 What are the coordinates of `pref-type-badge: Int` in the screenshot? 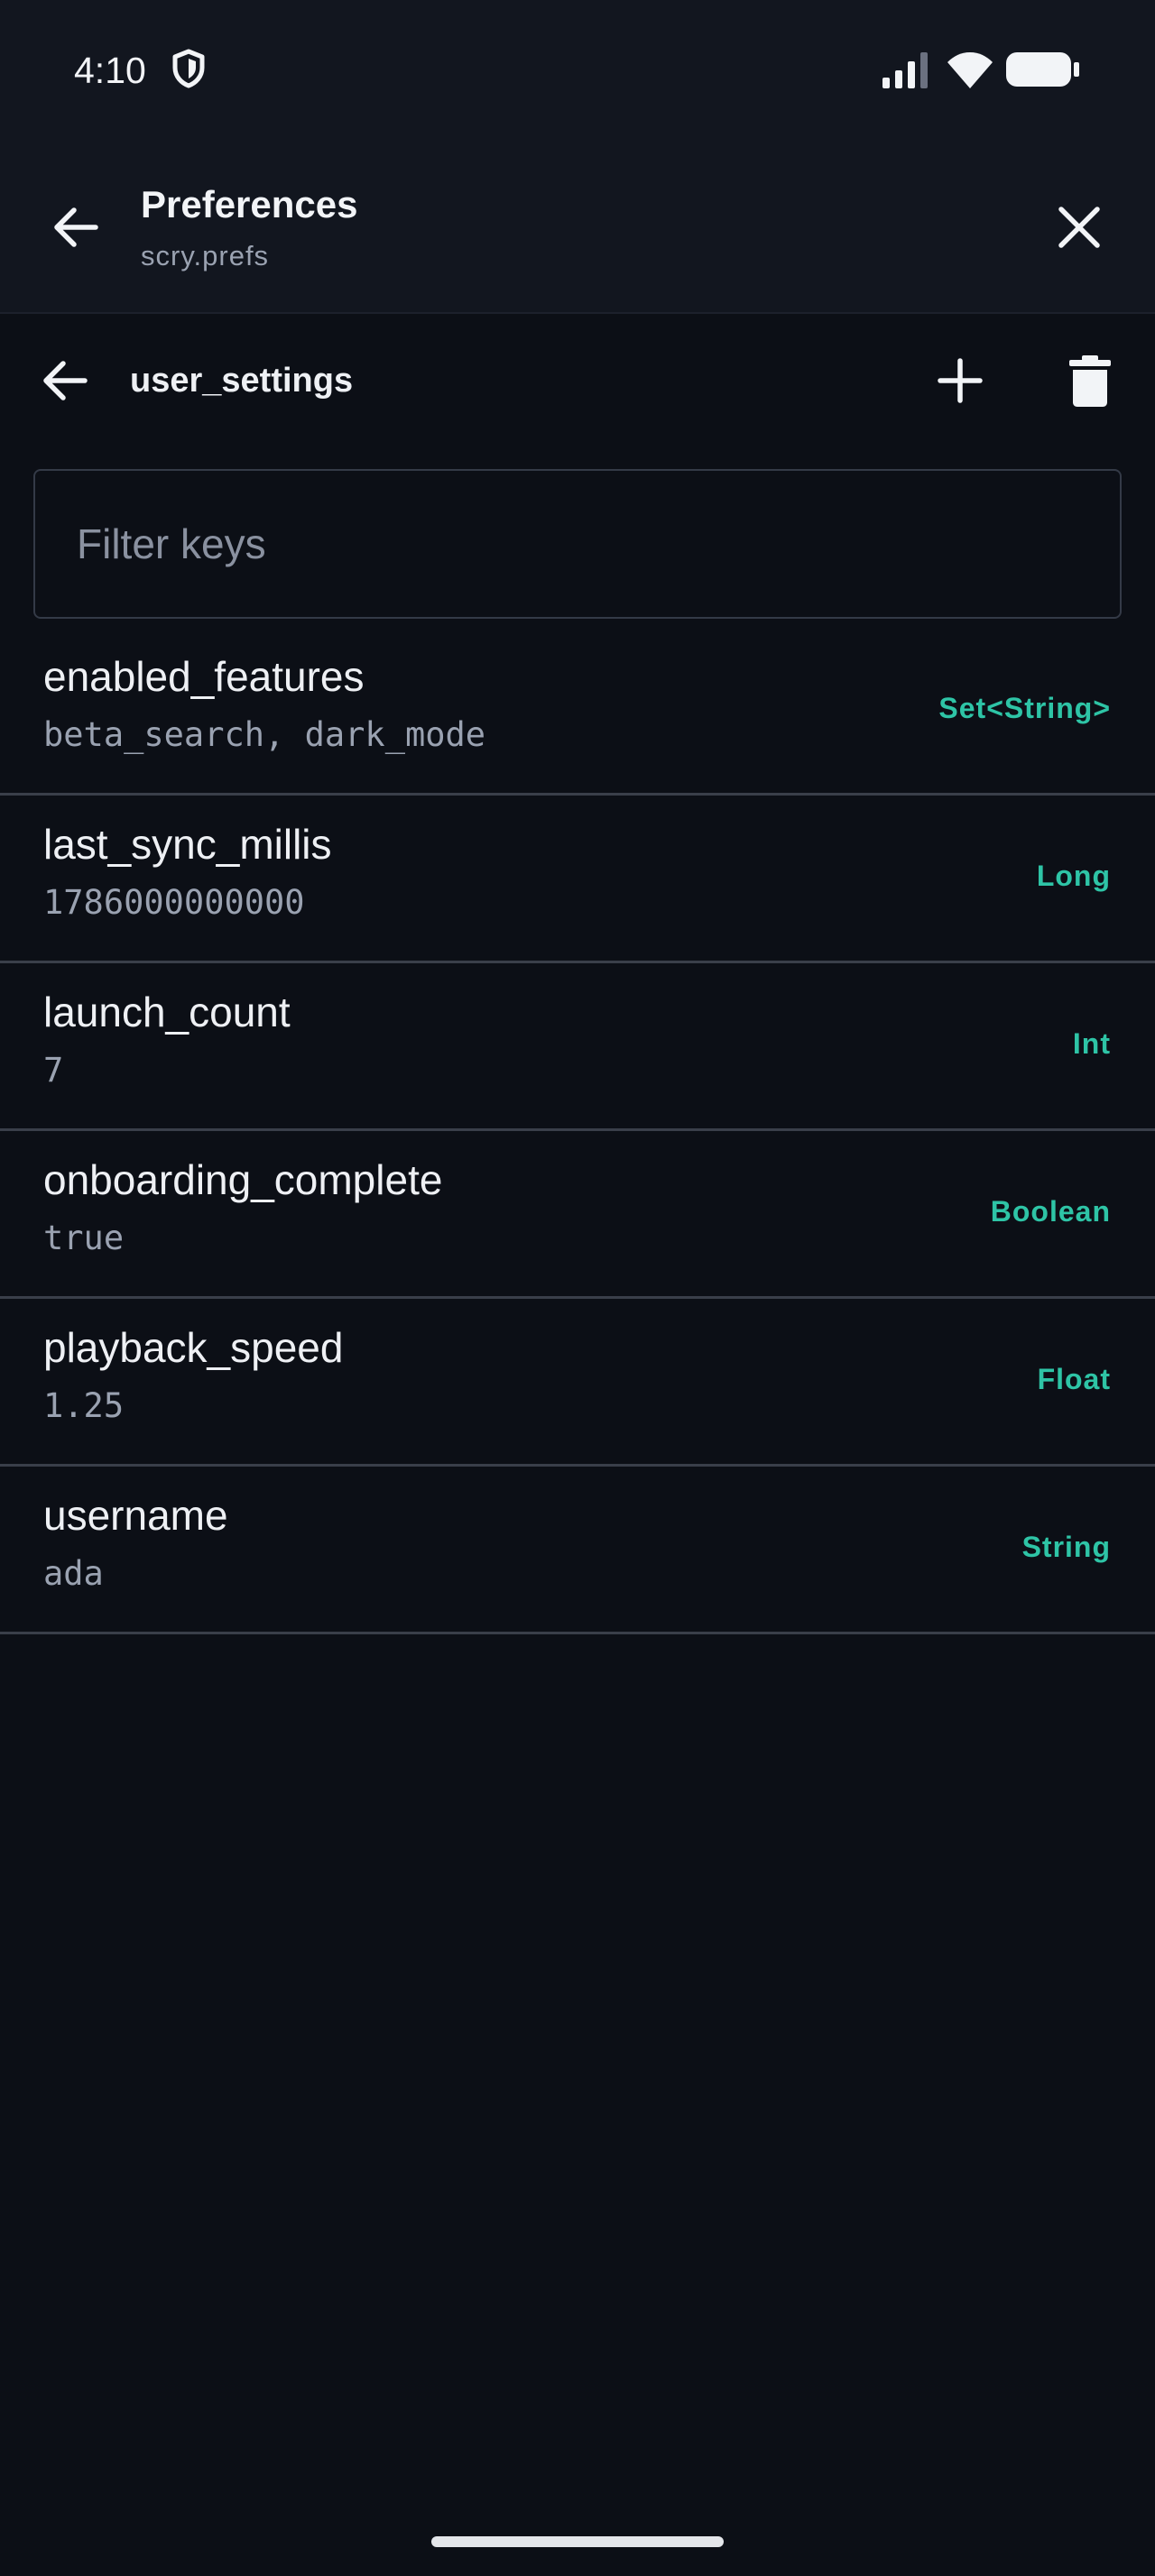 It's located at (1091, 1043).